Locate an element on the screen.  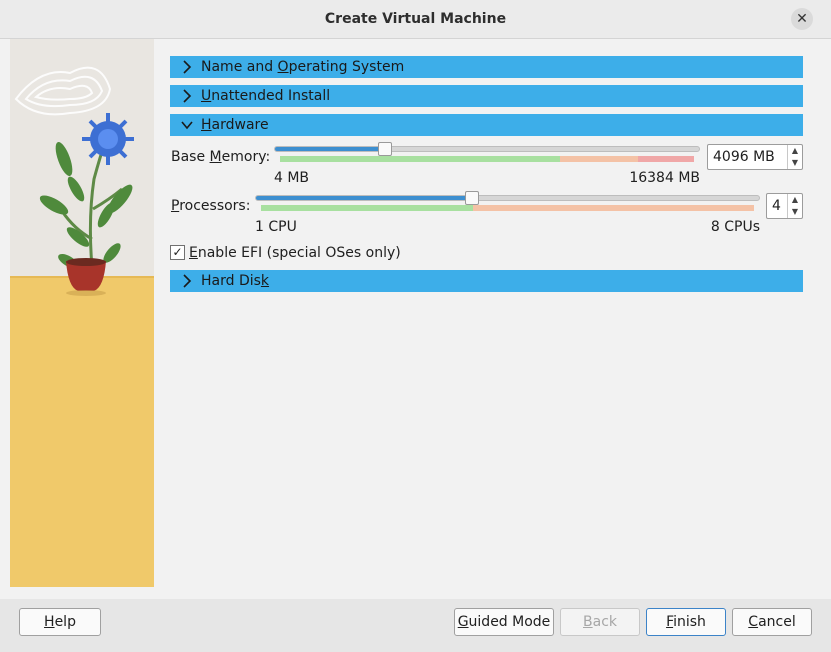
memory-min-label: 4 MB is located at coordinates (292, 178).